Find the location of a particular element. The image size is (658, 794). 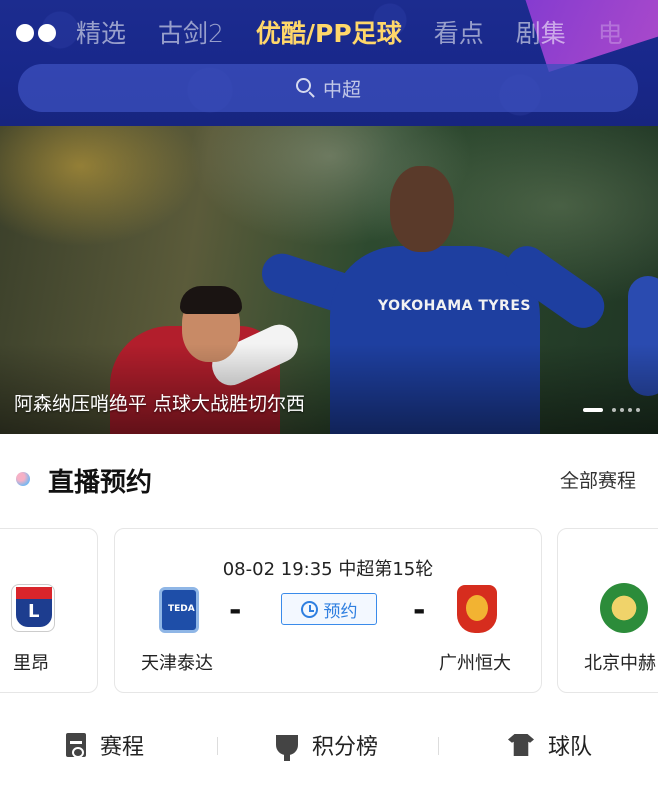

banner-caption: 阿森纳压哨绝平 点球大战胜切尔西 is located at coordinates (160, 404).